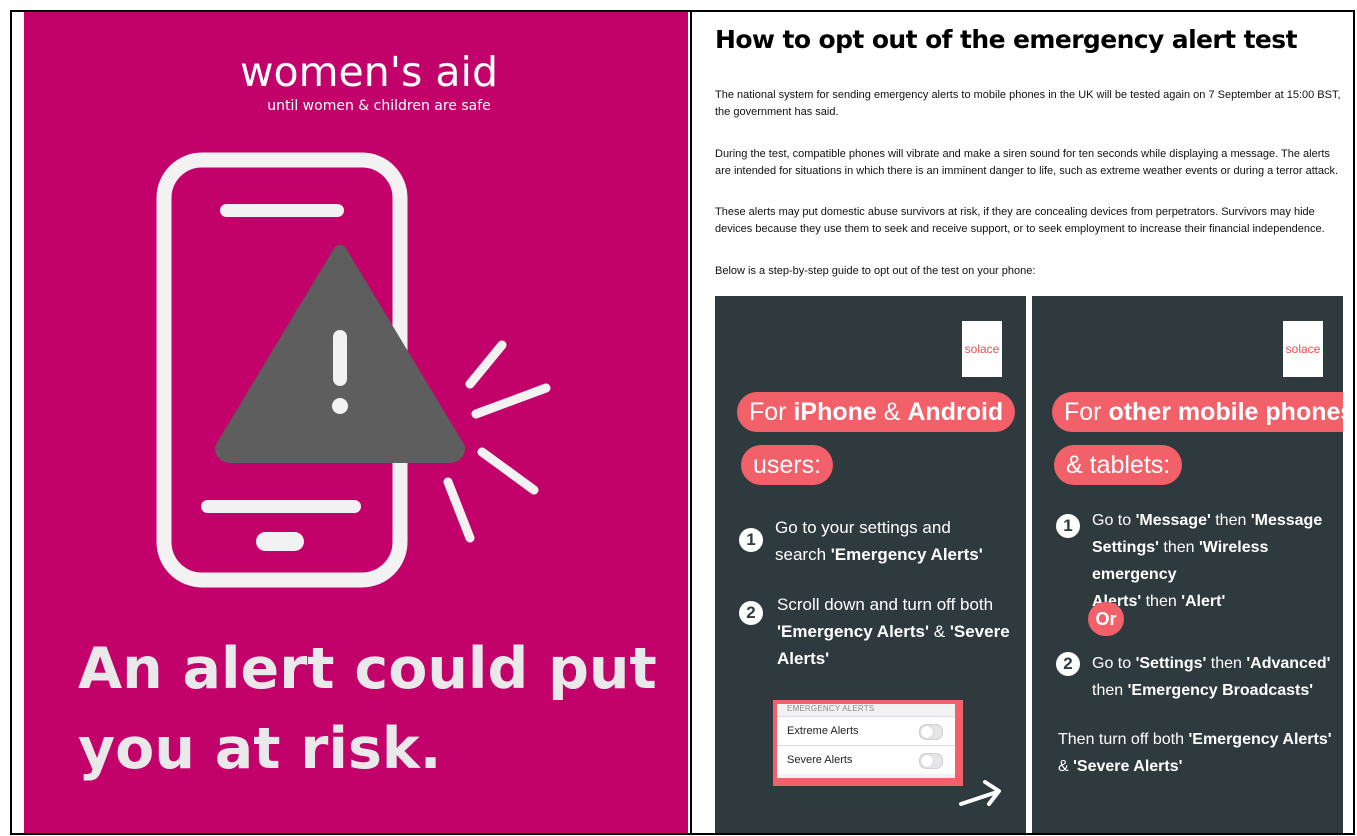  Describe the element at coordinates (379, 106) in the screenshot. I see `brand-tagline: until women & children are safe` at that location.